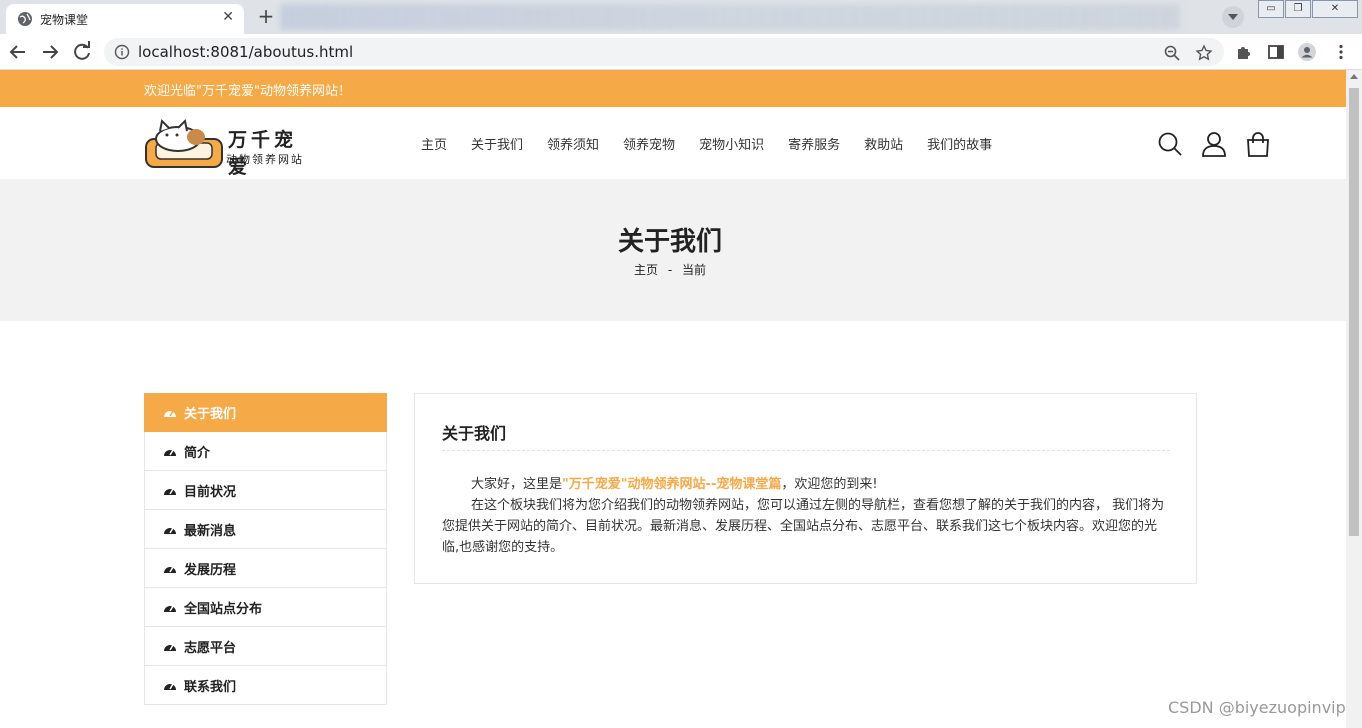 This screenshot has height=728, width=1362. Describe the element at coordinates (210, 492) in the screenshot. I see `sidebar-item-label: 目前状况` at that location.